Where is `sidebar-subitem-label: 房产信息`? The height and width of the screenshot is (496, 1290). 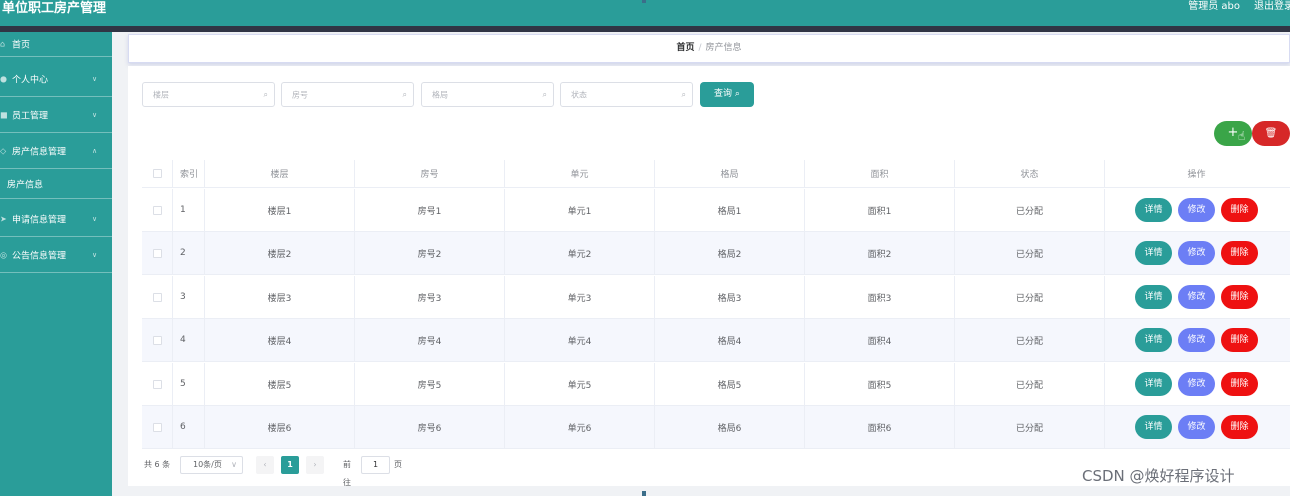
sidebar-subitem-label: 房产信息 is located at coordinates (25, 185).